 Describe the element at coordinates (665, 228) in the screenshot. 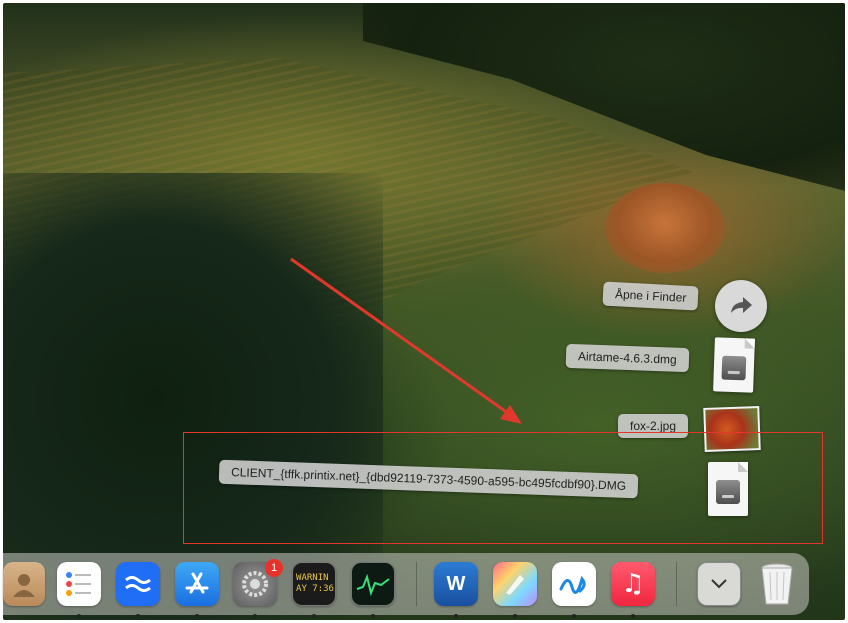

I see `autumn-tree` at that location.